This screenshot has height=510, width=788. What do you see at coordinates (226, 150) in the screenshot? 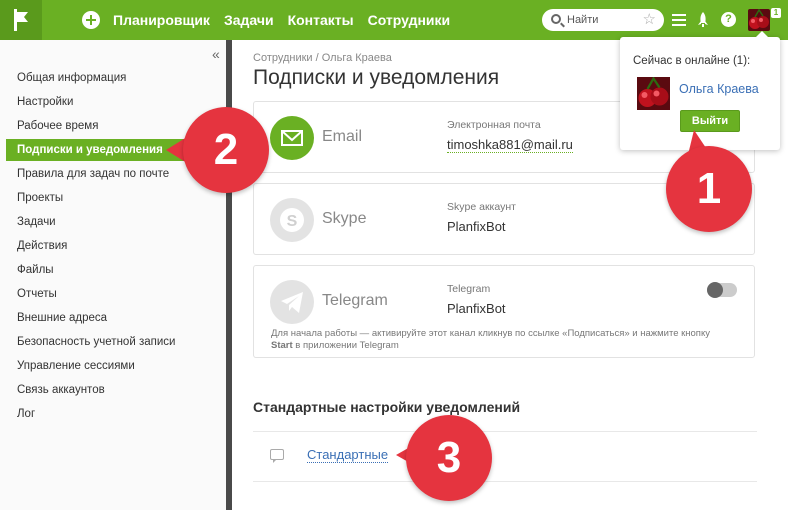
I see `callout-2: 2` at bounding box center [226, 150].